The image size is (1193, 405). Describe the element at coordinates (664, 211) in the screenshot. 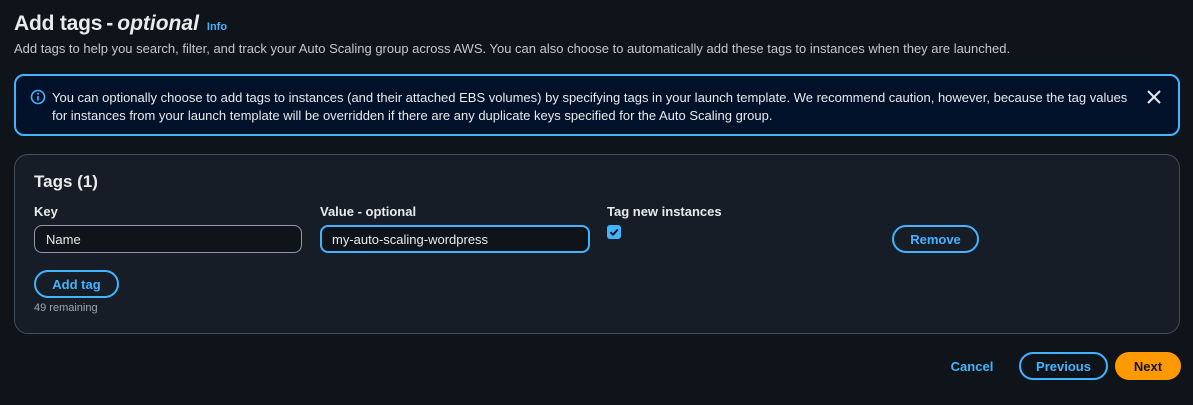

I see `tag-new-instances-label: Tag new instances` at that location.